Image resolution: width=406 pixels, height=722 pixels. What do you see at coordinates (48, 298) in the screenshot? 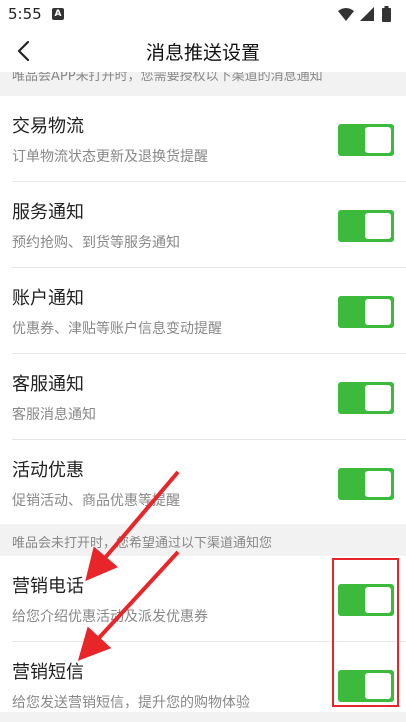
I see `setting-title: 账户通知` at bounding box center [48, 298].